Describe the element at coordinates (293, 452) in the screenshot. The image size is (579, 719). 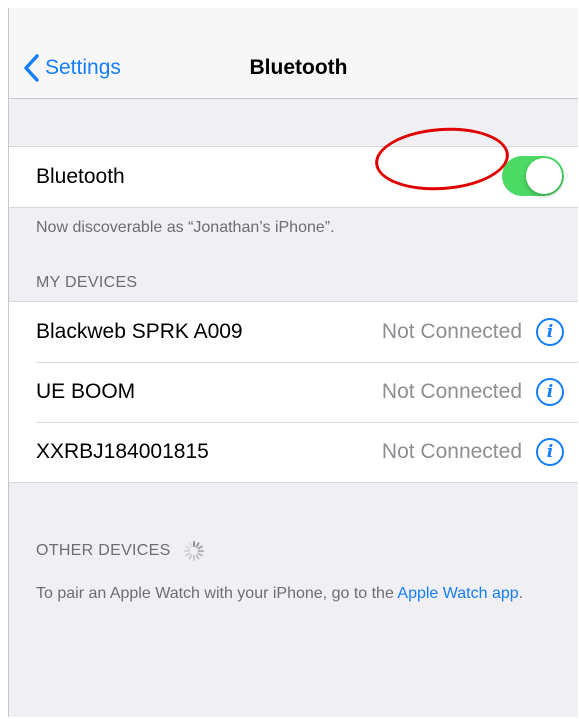
I see `device-row-xxrbj: XXRBJ184001815 Not Connected i` at that location.